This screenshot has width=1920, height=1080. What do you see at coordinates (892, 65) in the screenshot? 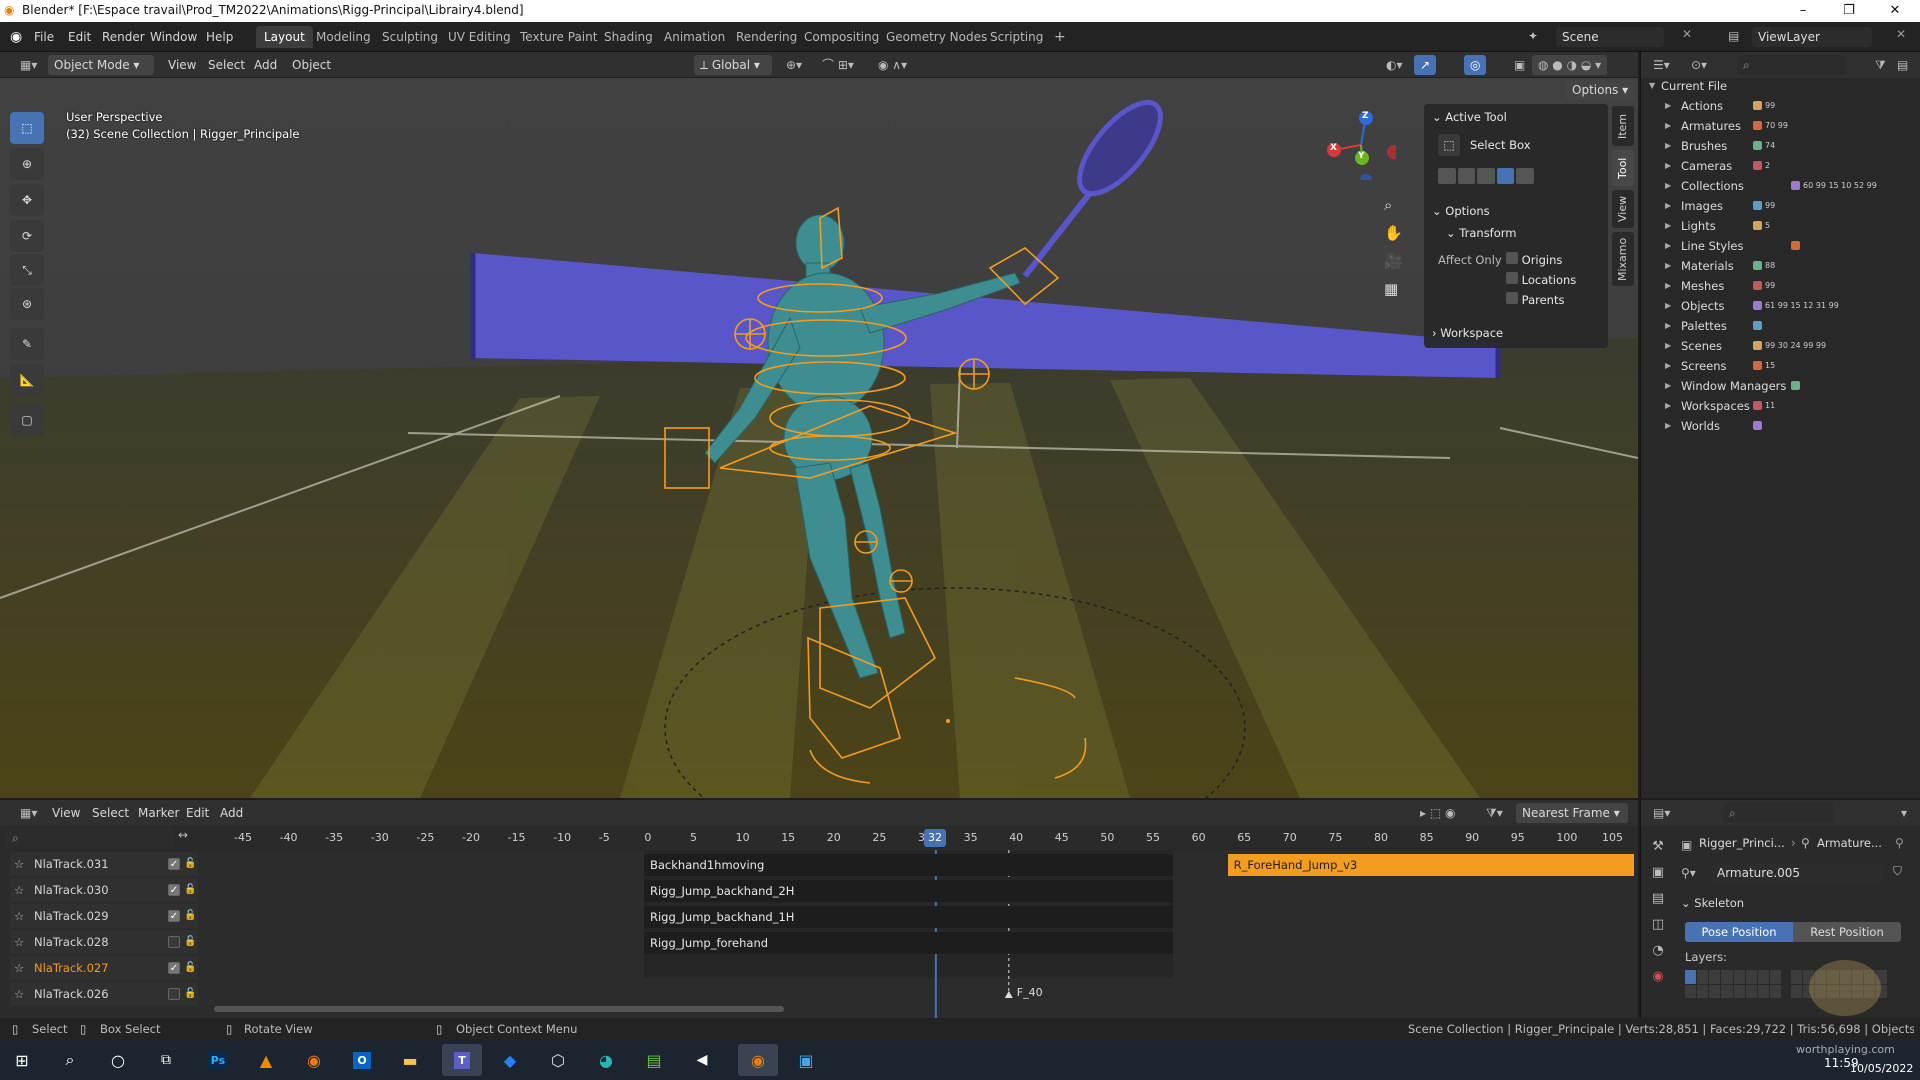
I see `proportional-edit-icon: ◉ ∧▾` at bounding box center [892, 65].